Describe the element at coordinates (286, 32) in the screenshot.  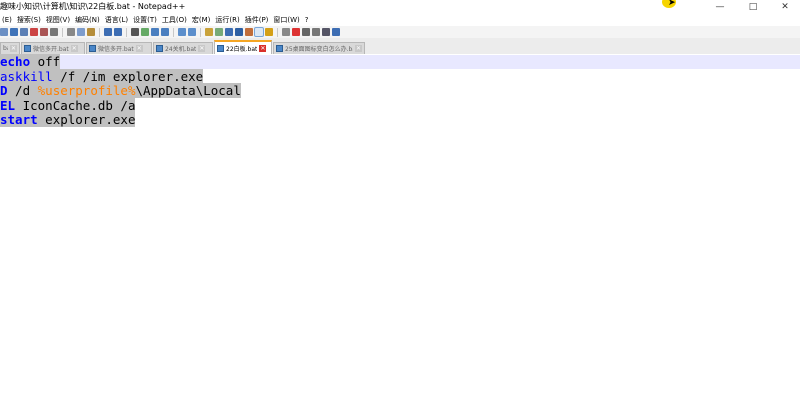
I see `monitor-icon` at that location.